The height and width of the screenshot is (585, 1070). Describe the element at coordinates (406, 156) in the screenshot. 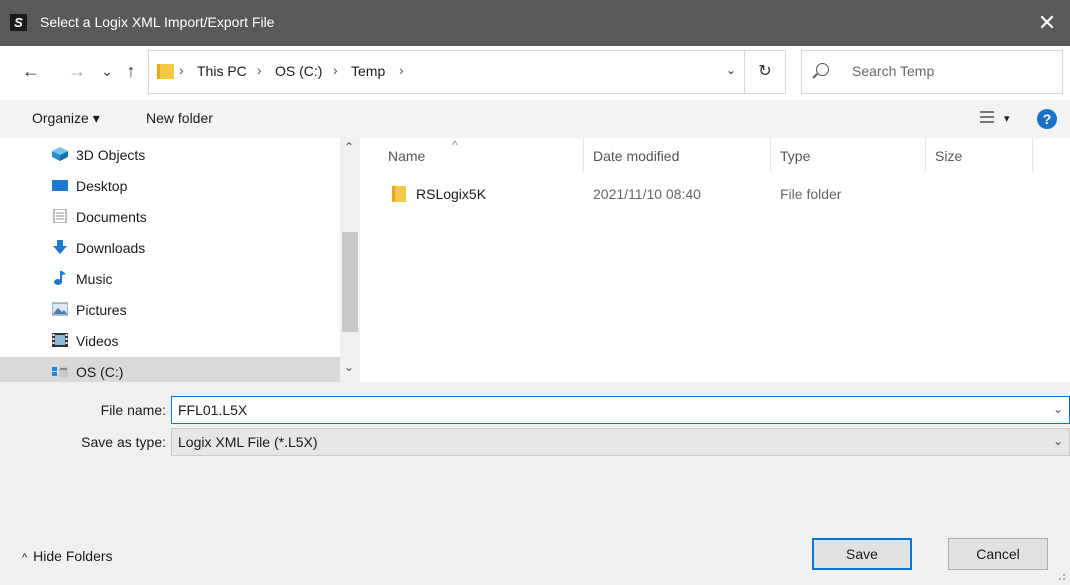

I see `column-header-name: Name` at that location.